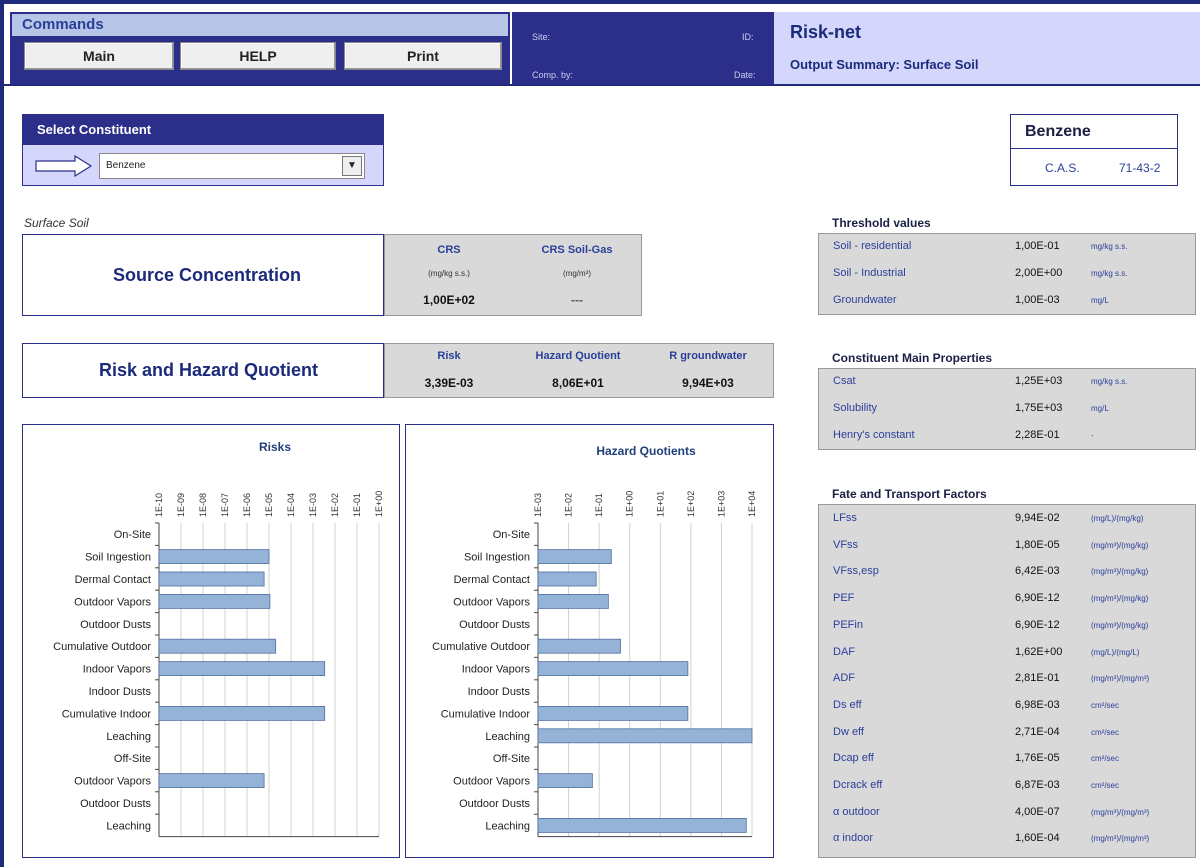 Image resolution: width=1200 pixels, height=867 pixels. What do you see at coordinates (203, 505) in the screenshot?
I see `x-tick-label: 1E-08` at bounding box center [203, 505].